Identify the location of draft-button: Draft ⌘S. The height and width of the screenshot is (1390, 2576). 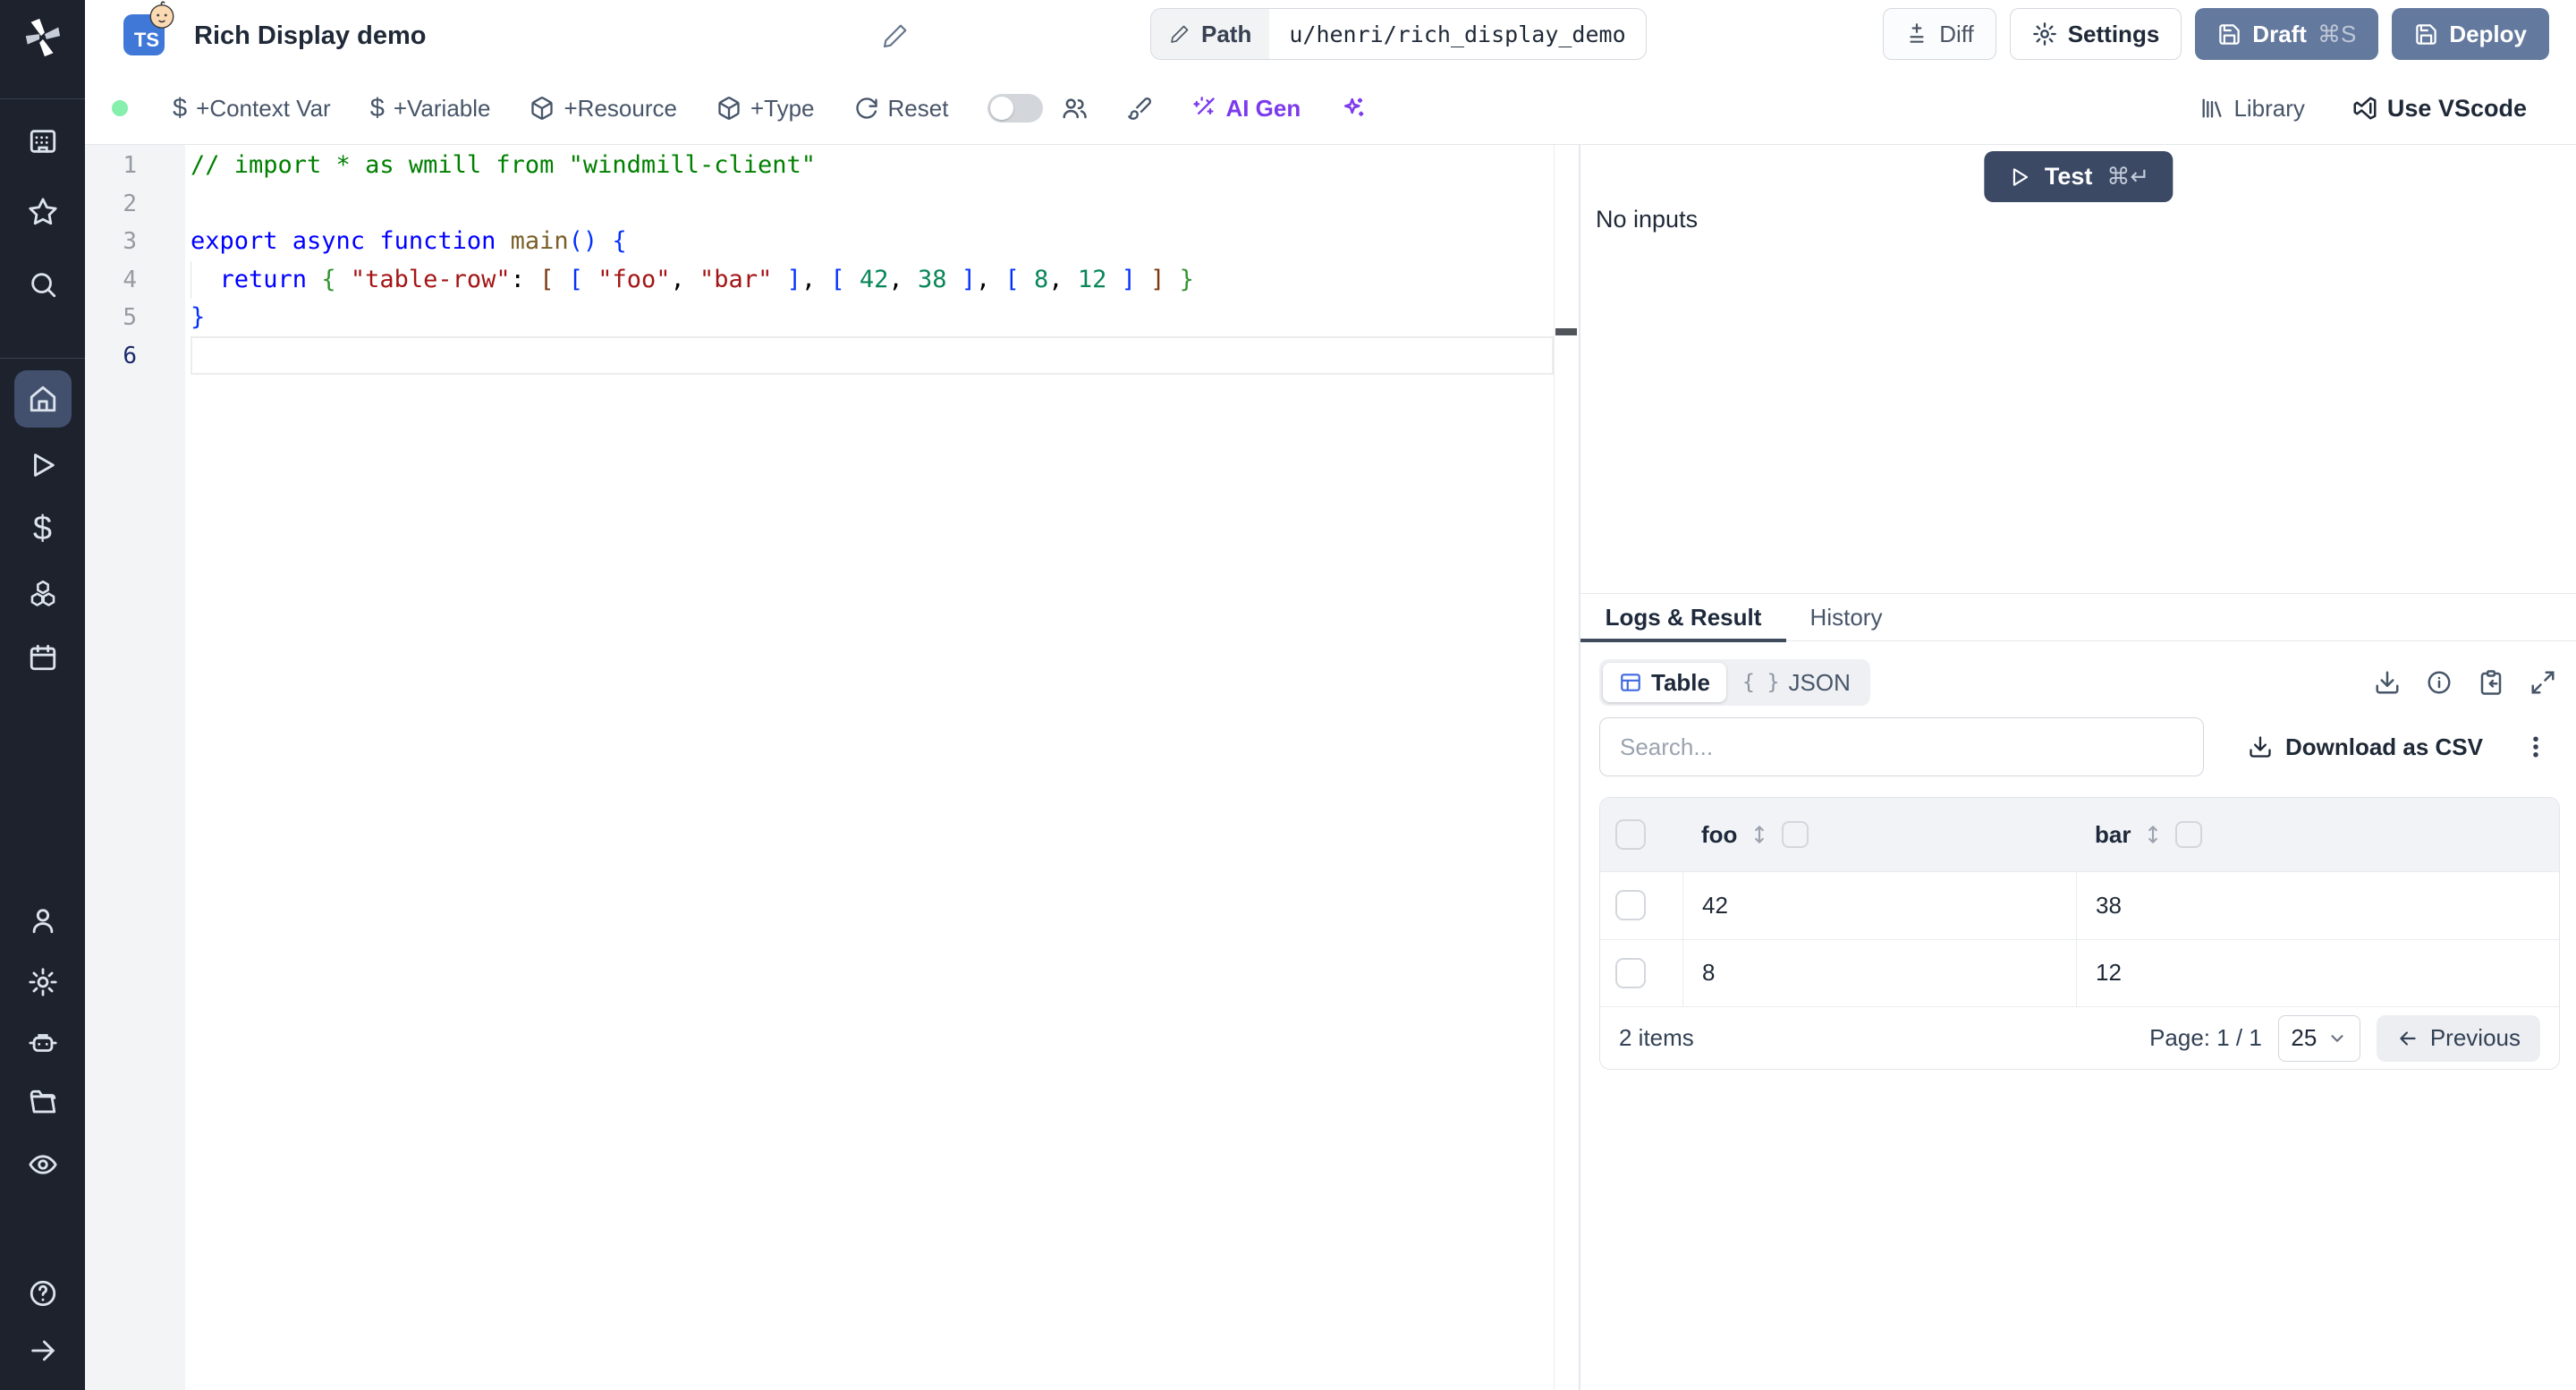
(2287, 34).